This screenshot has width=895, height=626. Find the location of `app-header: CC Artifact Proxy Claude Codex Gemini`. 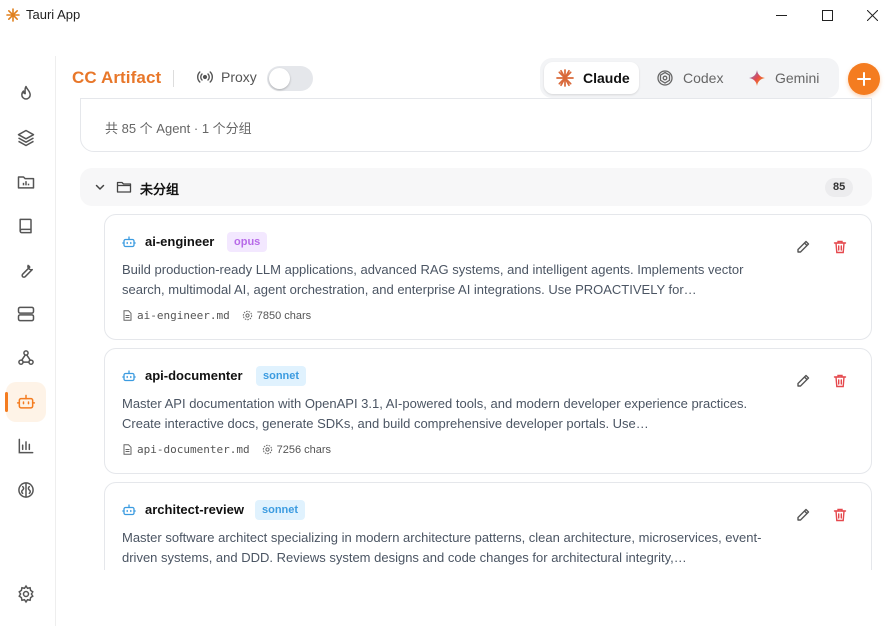

app-header: CC Artifact Proxy Claude Codex Gemini is located at coordinates (475, 78).